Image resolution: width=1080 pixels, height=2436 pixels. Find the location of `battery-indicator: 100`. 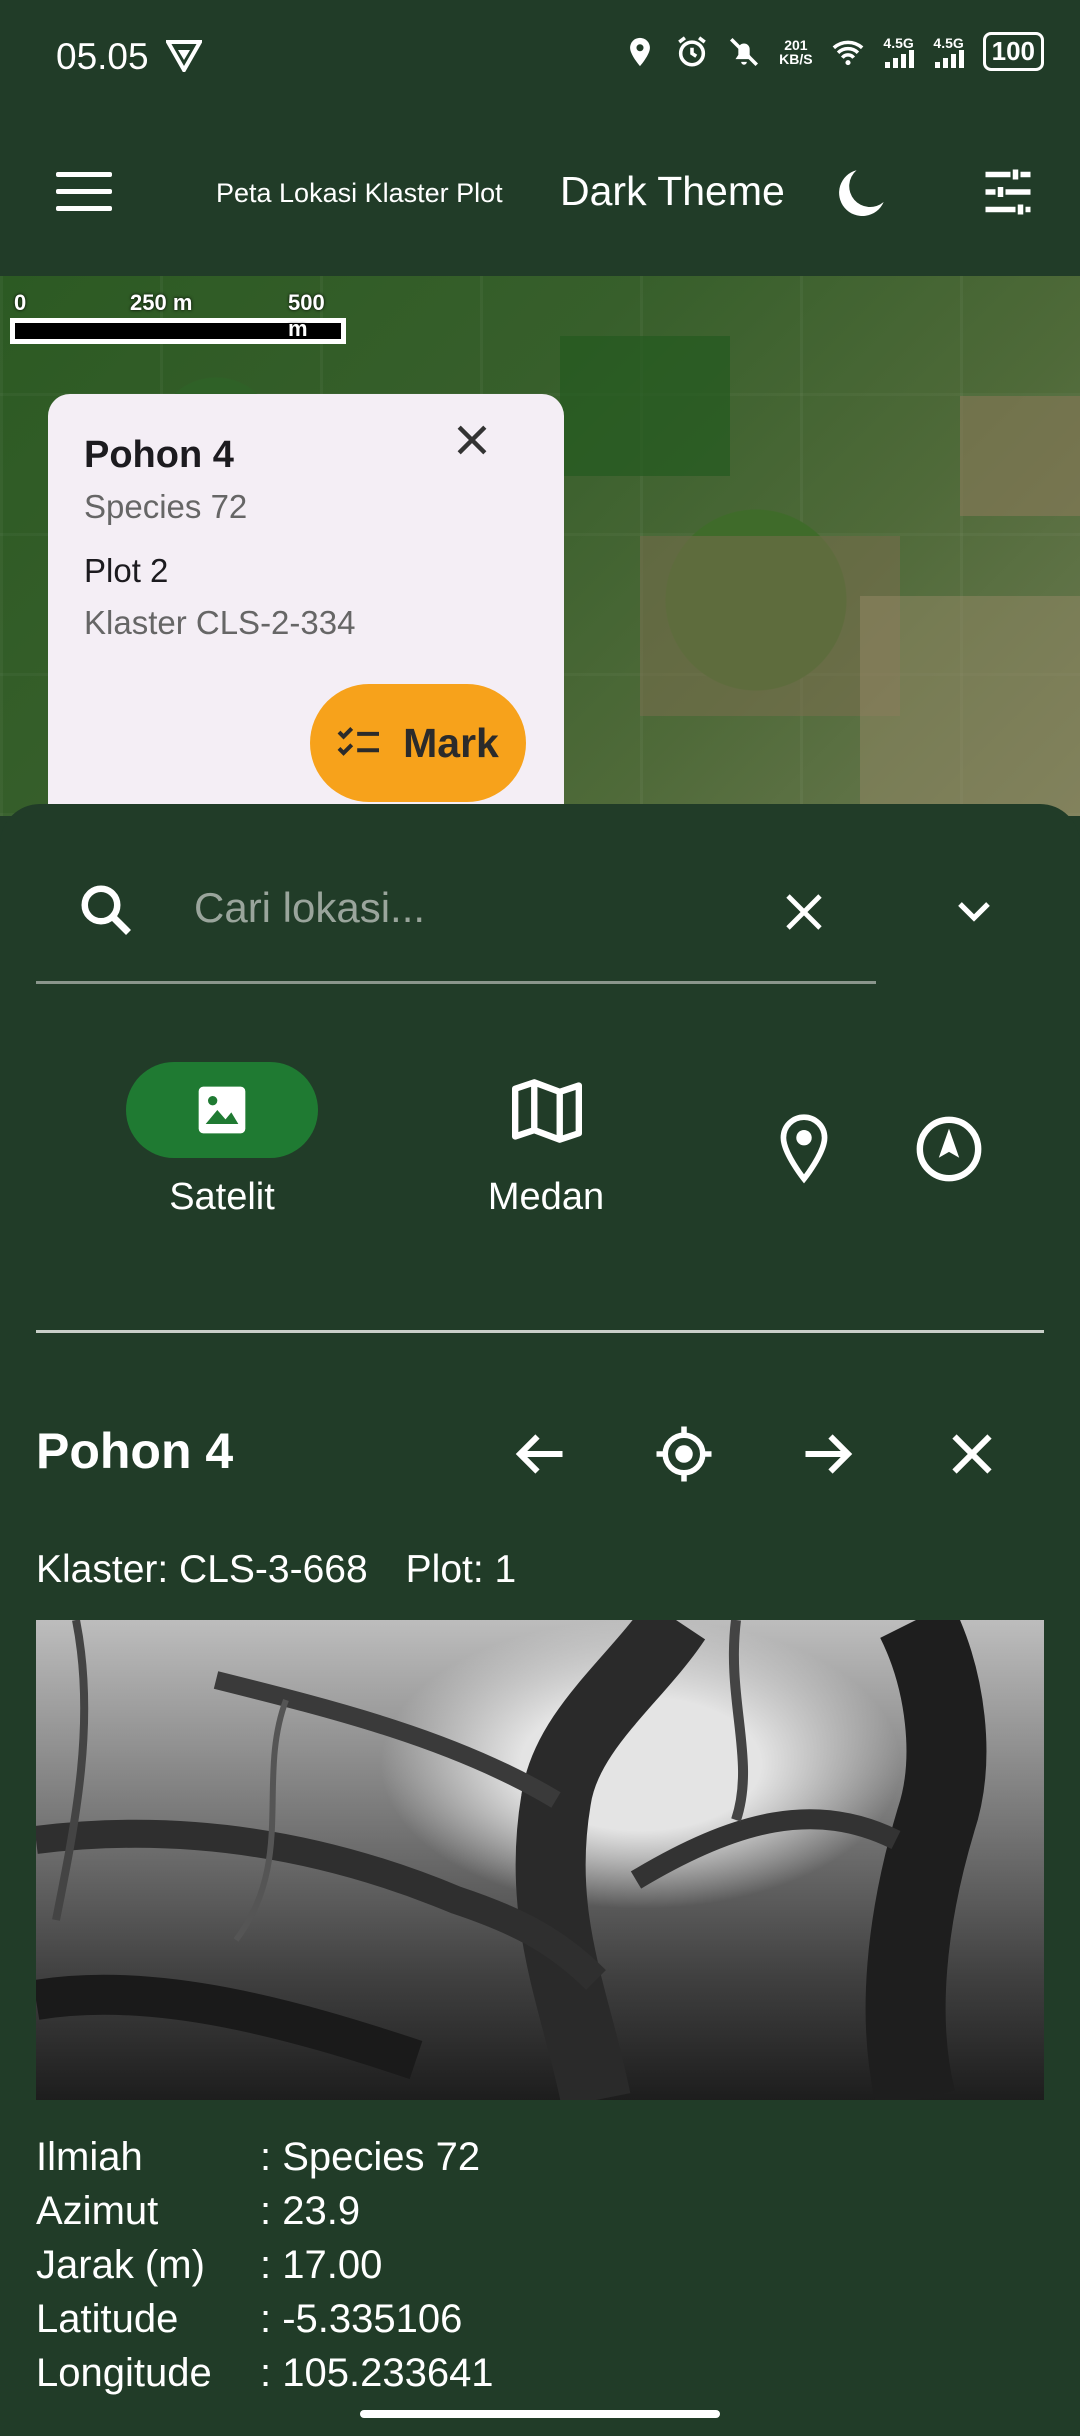

battery-indicator: 100 is located at coordinates (1013, 51).